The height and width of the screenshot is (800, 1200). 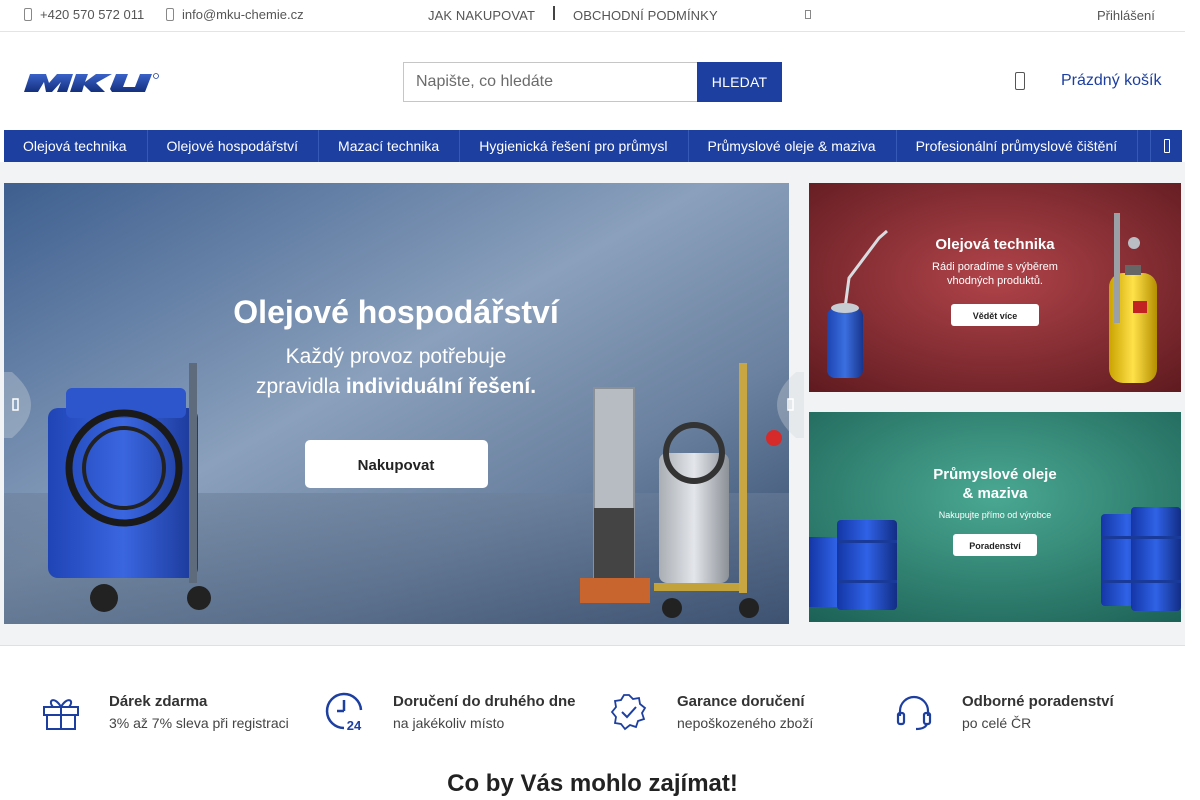 What do you see at coordinates (344, 712) in the screenshot?
I see `clock-24-icon: 24` at bounding box center [344, 712].